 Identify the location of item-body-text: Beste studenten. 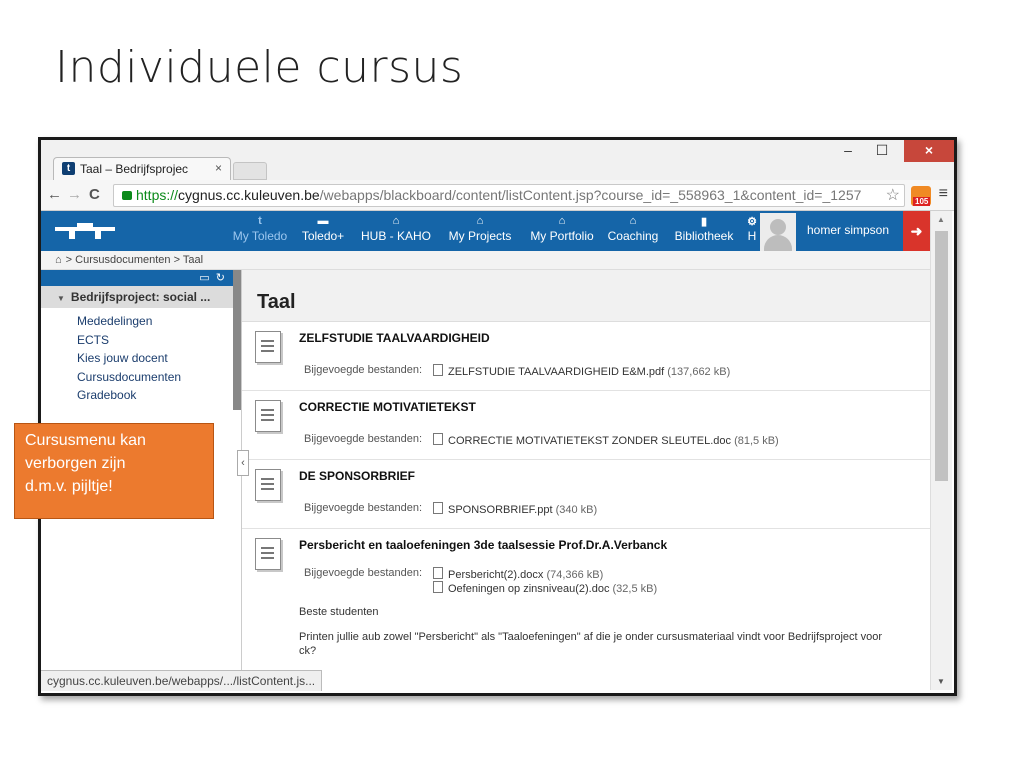
(339, 612).